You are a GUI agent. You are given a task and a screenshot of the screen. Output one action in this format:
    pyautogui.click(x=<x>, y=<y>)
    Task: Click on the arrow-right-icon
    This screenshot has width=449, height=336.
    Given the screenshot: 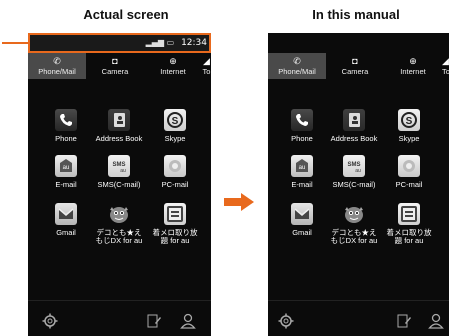 What is the action you would take?
    pyautogui.click(x=239, y=202)
    